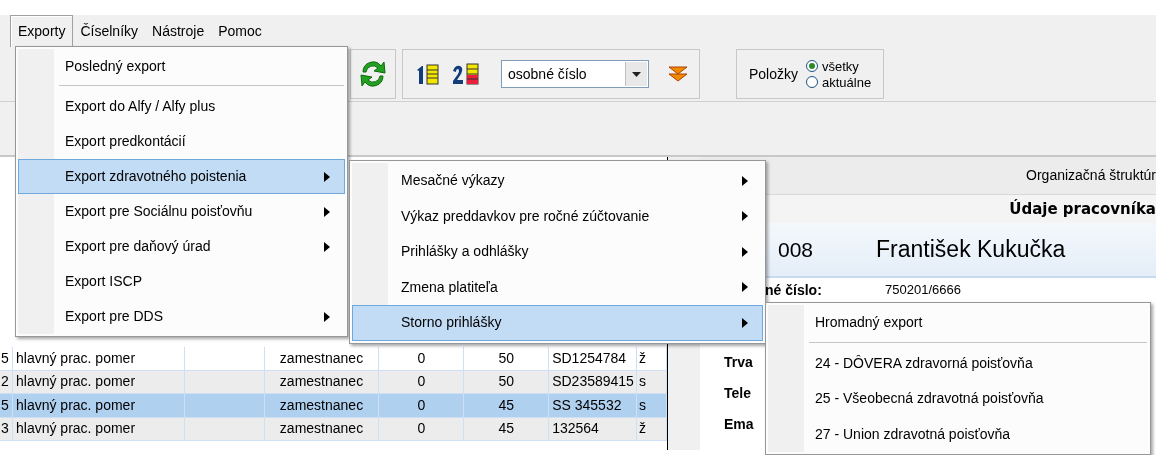  Describe the element at coordinates (466, 74) in the screenshot. I see `sort-second-icon` at that location.